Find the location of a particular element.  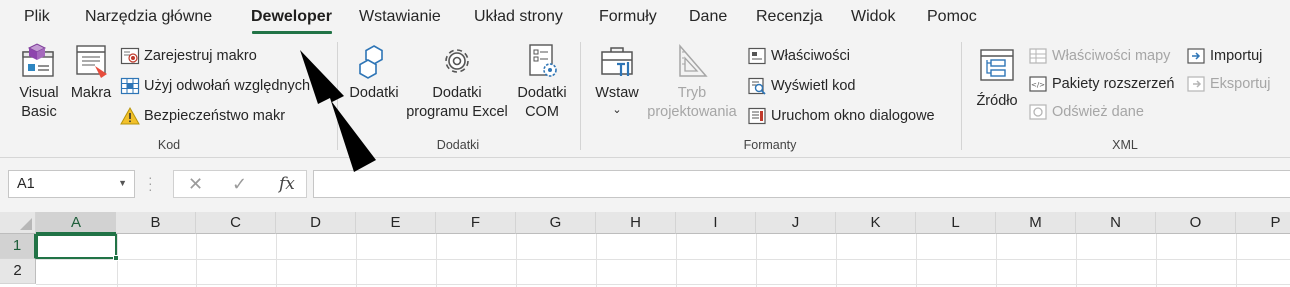

column-header: K is located at coordinates (876, 223).